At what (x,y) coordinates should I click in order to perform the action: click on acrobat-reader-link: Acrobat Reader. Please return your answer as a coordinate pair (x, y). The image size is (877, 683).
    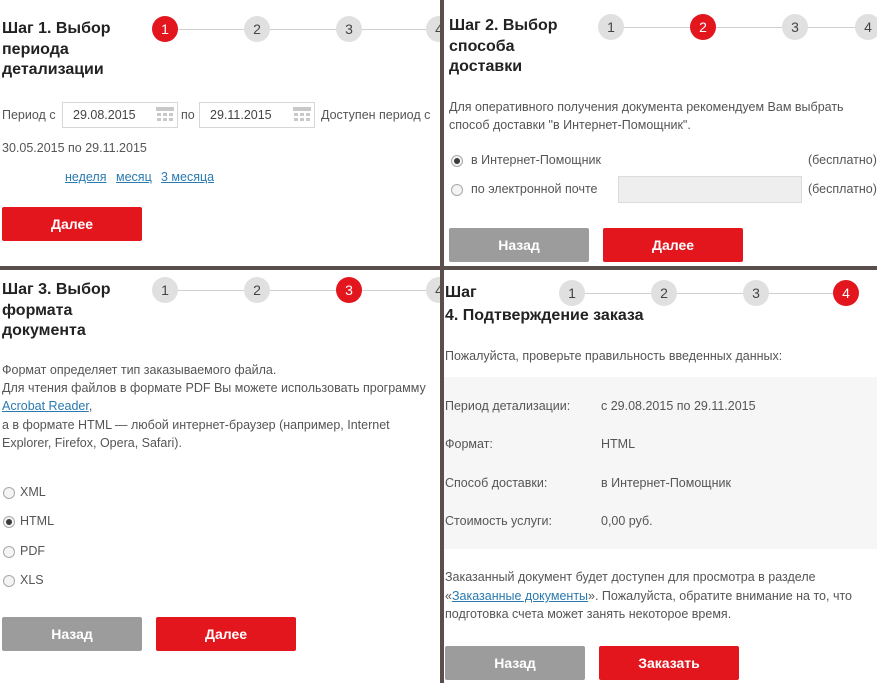
    Looking at the image, I should click on (45, 406).